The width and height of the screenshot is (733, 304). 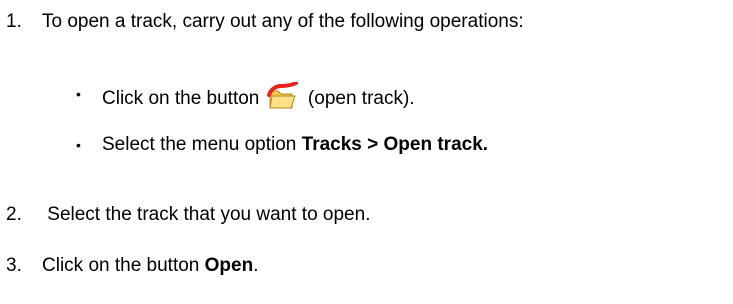 I want to click on step-3-suffix: ., so click(x=256, y=265).